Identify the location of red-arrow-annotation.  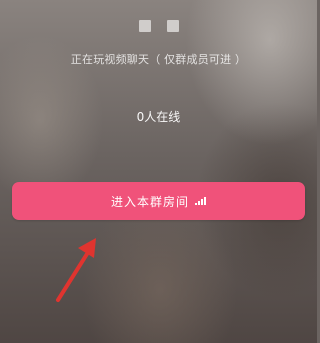
(76, 270).